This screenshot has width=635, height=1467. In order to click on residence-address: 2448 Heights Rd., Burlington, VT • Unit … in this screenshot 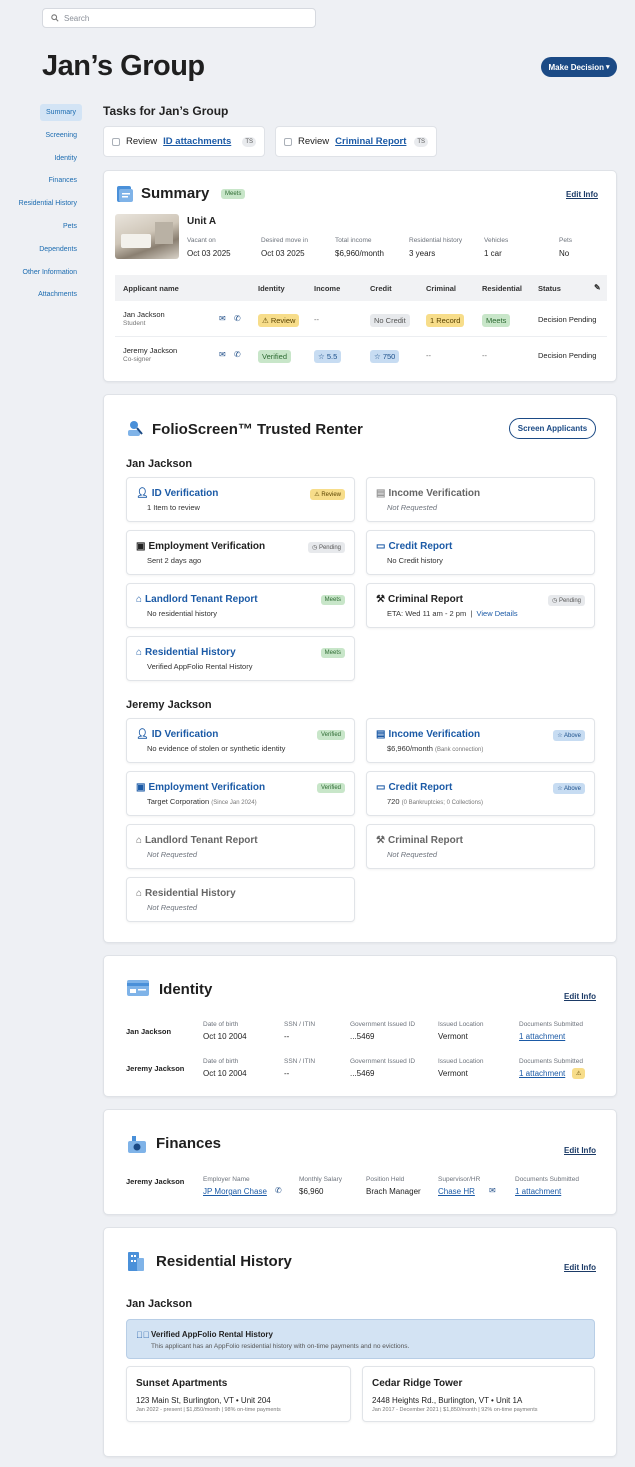, I will do `click(447, 1400)`.